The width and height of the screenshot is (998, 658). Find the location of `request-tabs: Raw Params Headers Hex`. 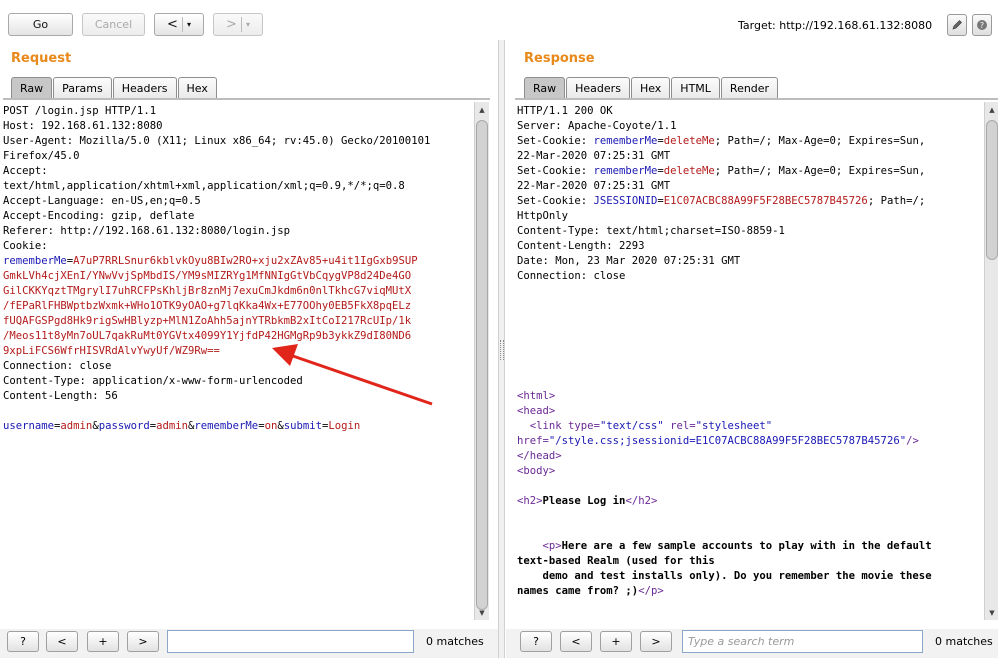

request-tabs: Raw Params Headers Hex is located at coordinates (114, 88).